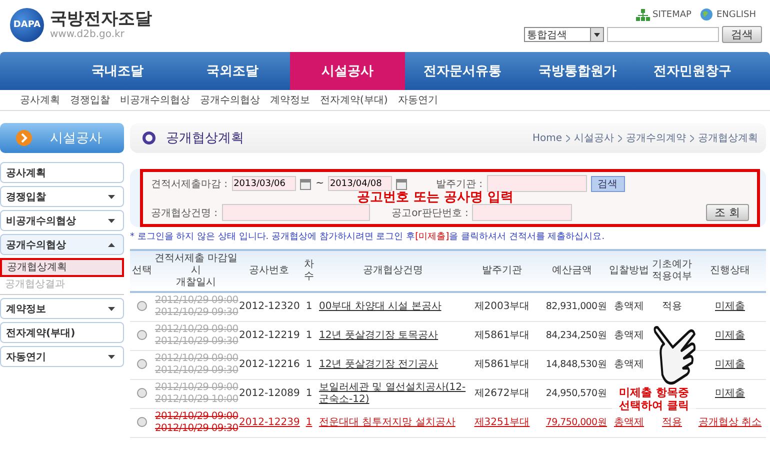 The width and height of the screenshot is (770, 450). Describe the element at coordinates (692, 138) in the screenshot. I see `chevron-icon` at that location.